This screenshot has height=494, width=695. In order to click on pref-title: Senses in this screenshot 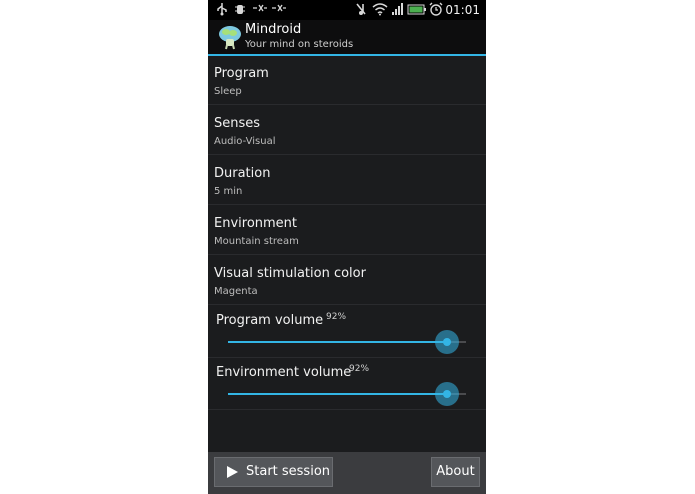, I will do `click(237, 123)`.